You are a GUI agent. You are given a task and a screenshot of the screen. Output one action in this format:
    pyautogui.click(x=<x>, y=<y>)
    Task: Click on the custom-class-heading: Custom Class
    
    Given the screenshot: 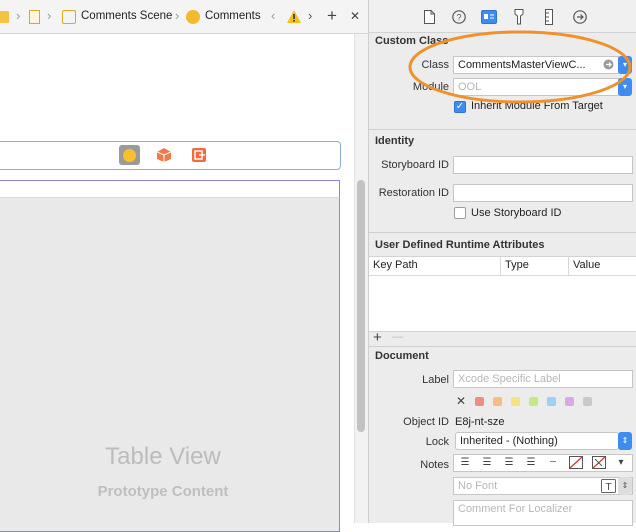 What is the action you would take?
    pyautogui.click(x=412, y=41)
    